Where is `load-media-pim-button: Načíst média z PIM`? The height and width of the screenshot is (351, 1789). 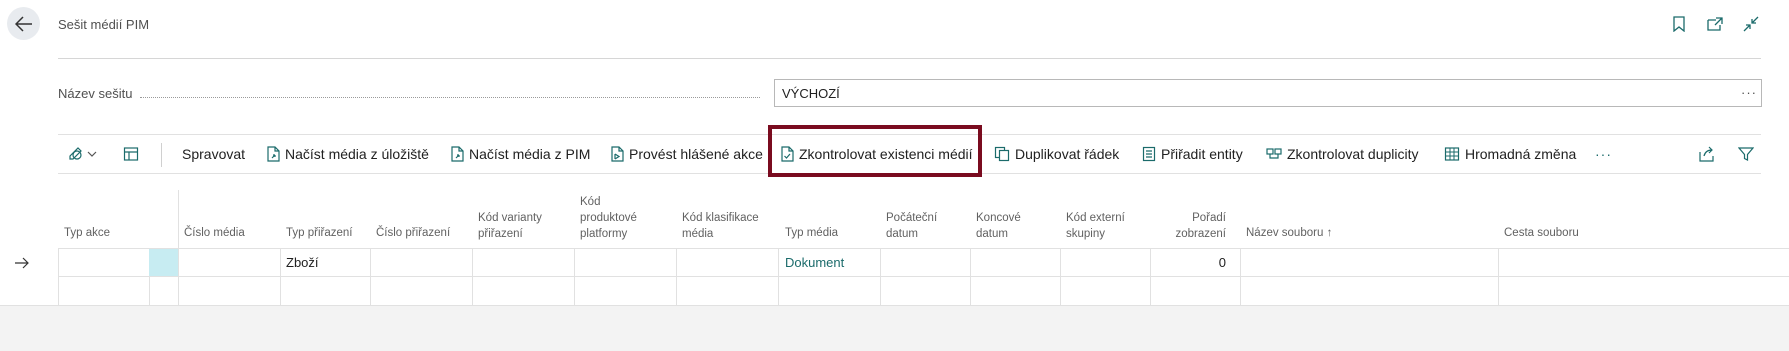
load-media-pim-button: Načíst média z PIM is located at coordinates (520, 154).